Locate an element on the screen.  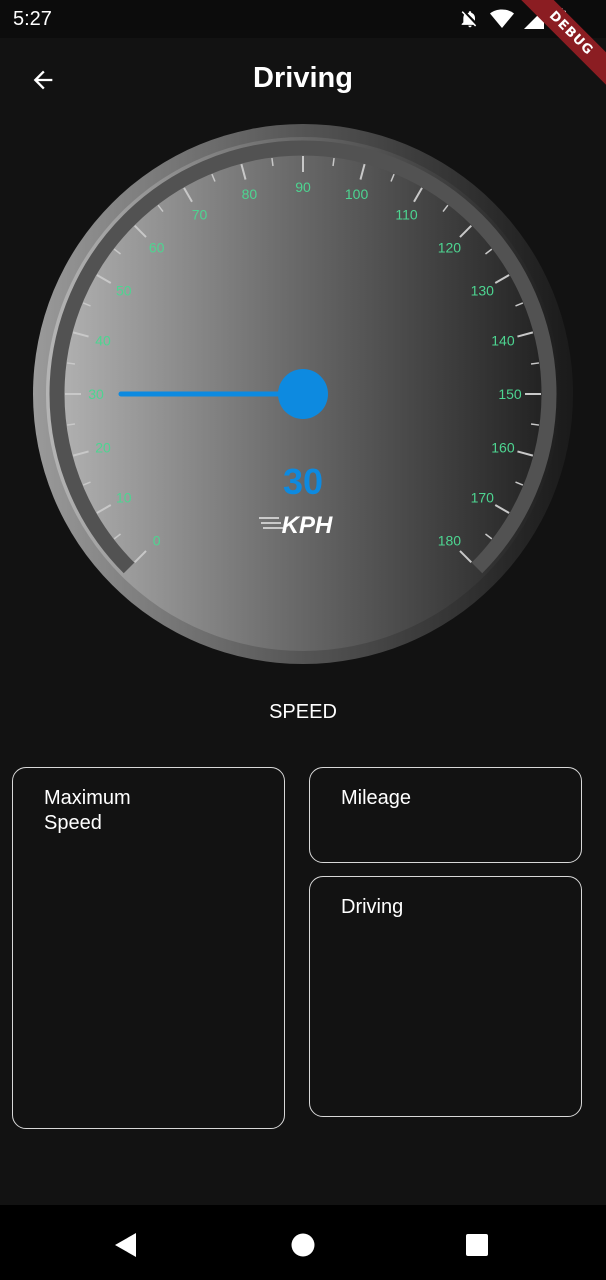
gauge-tick-label: 0 is located at coordinates (157, 540).